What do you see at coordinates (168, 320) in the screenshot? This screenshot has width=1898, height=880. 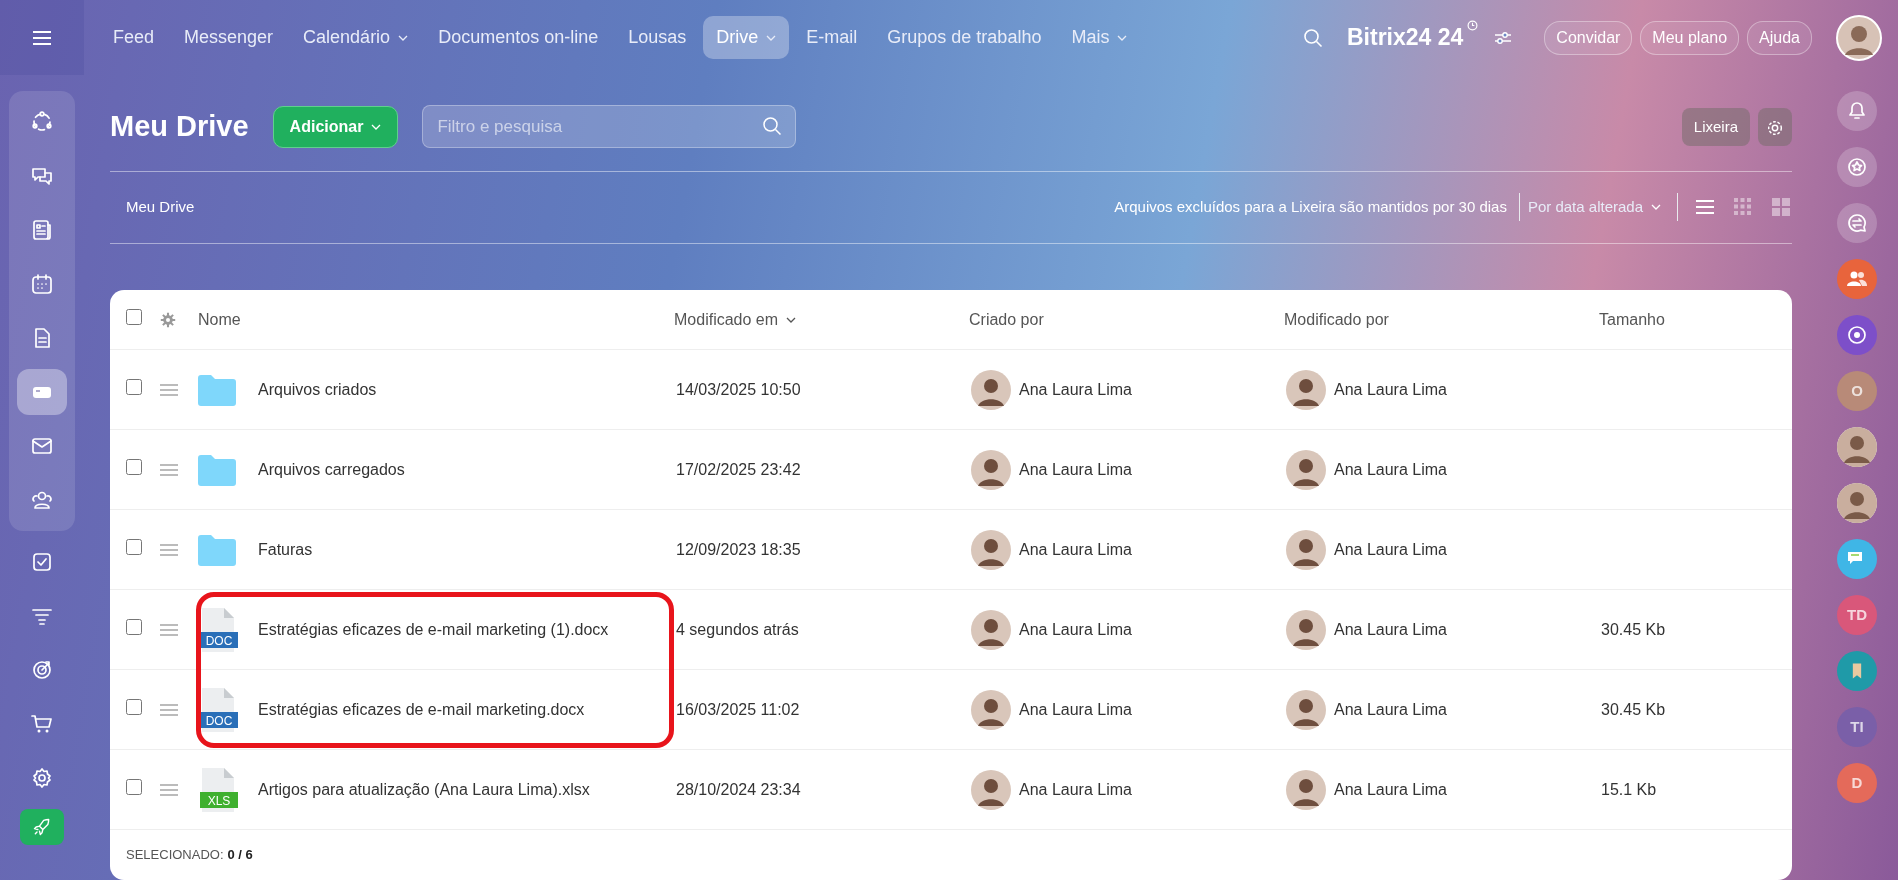 I see `settings-icon` at bounding box center [168, 320].